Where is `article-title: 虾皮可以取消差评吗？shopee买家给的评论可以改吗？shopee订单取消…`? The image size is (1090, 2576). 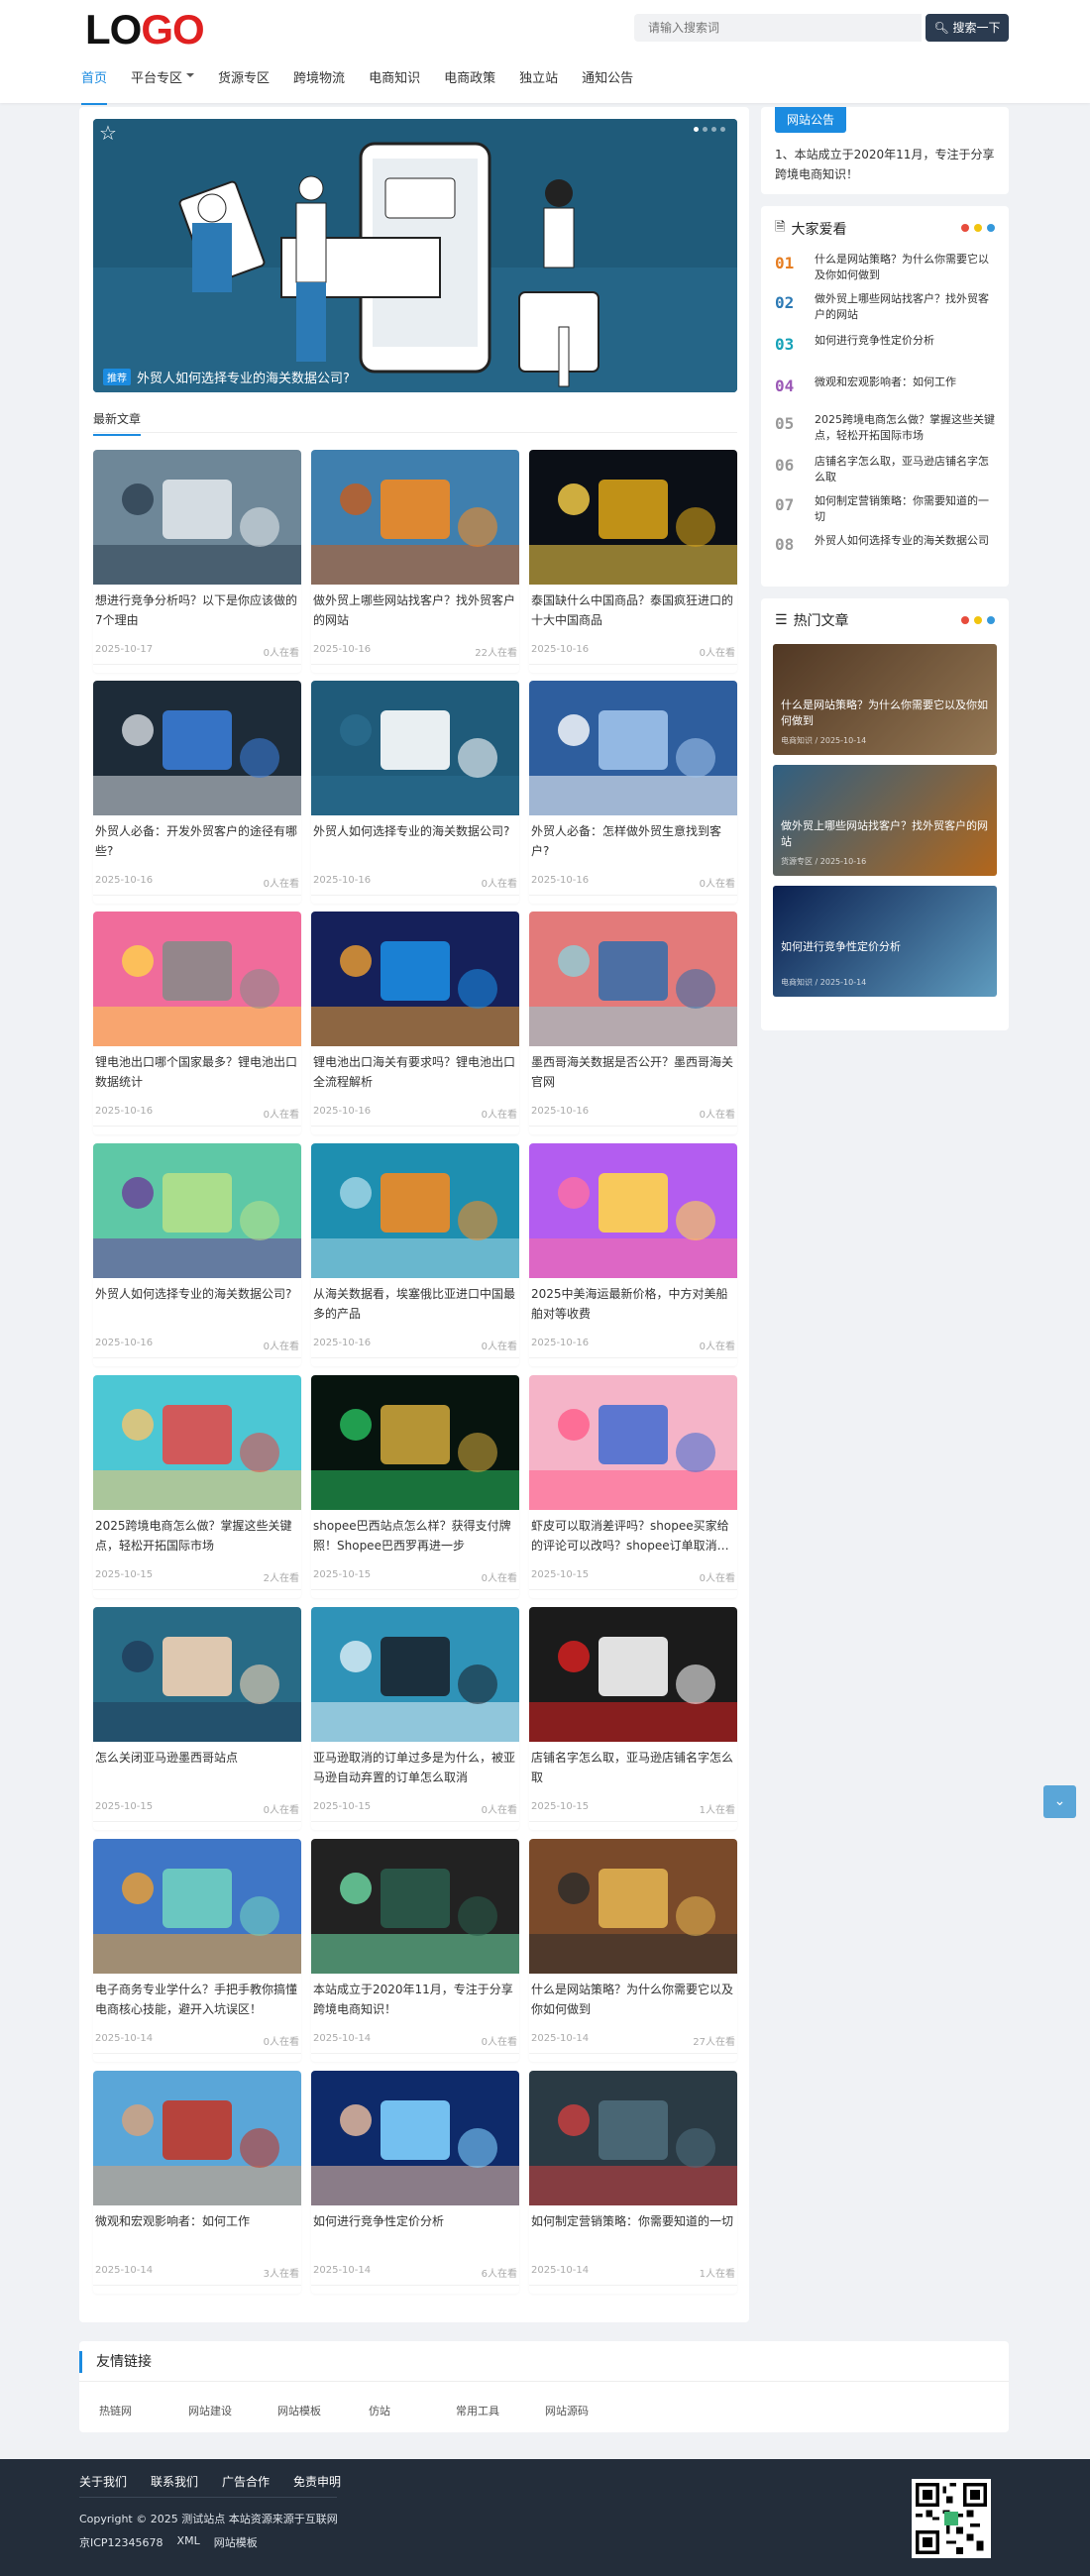
article-title: 虾皮可以取消差评吗？shopee买家给的评论可以改吗？shopee订单取消… is located at coordinates (632, 1536).